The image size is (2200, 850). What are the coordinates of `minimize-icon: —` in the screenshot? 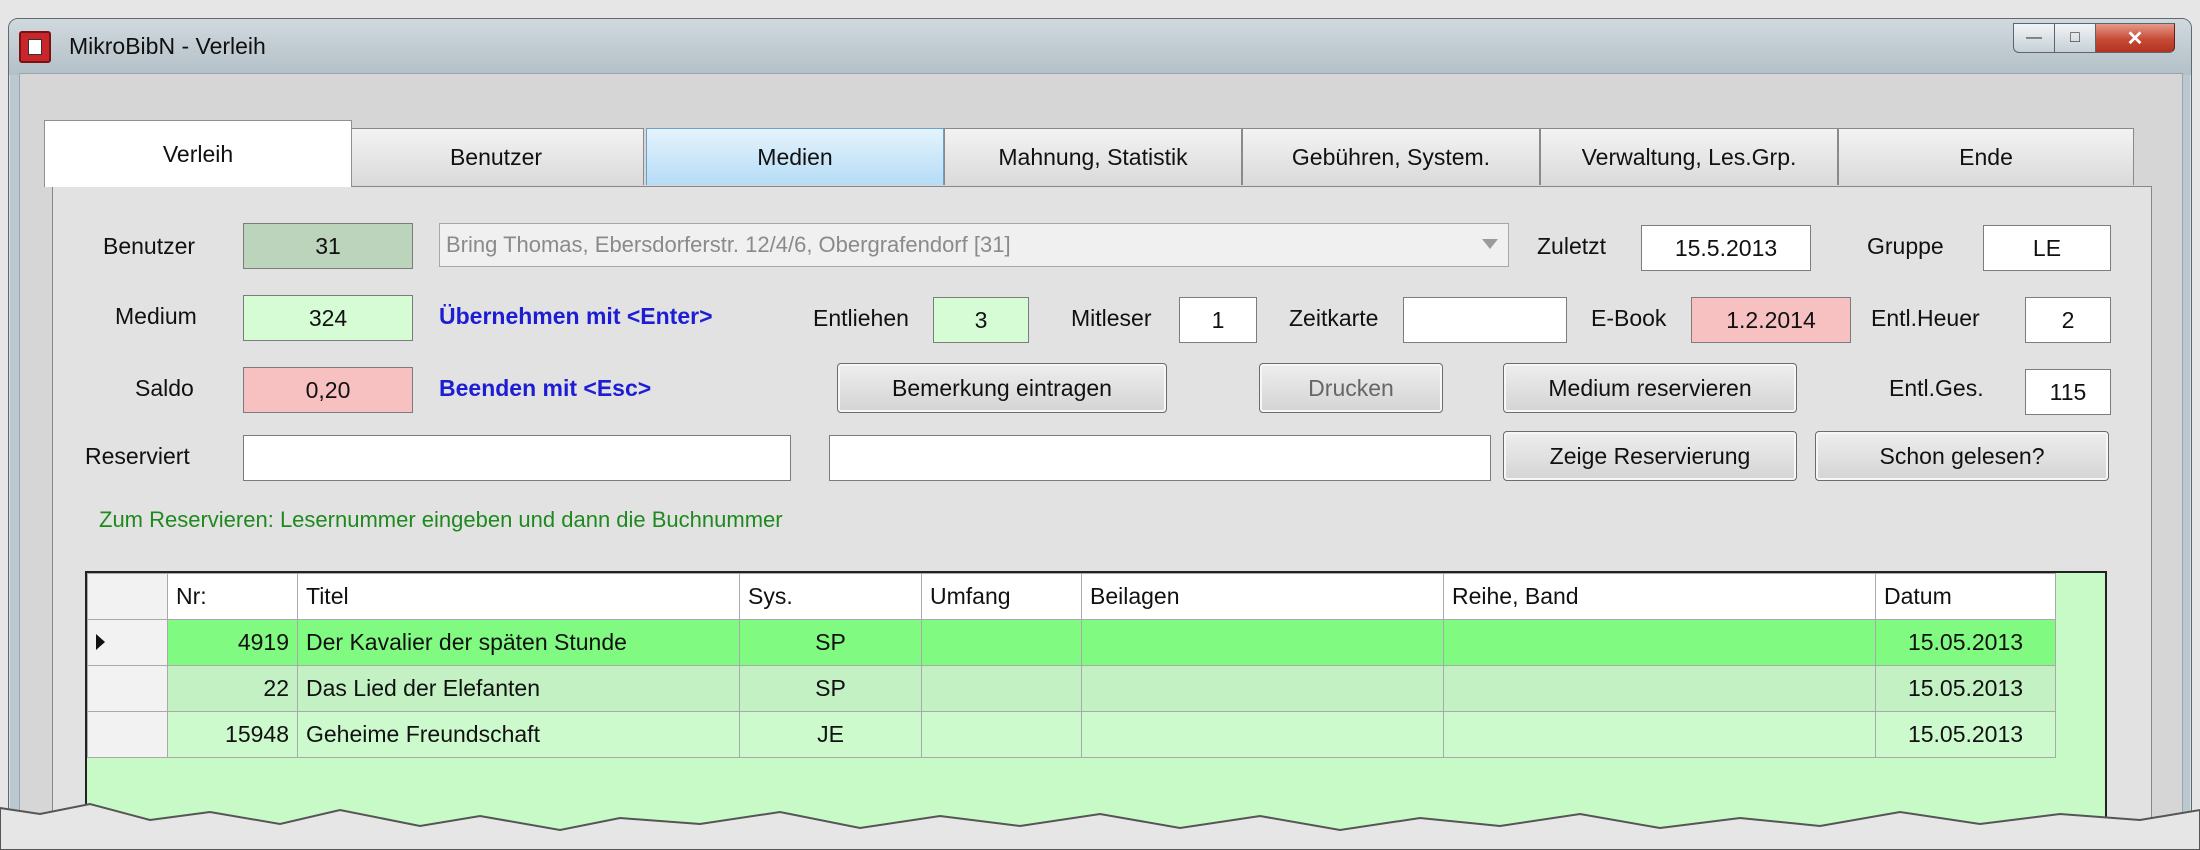 It's located at (2034, 37).